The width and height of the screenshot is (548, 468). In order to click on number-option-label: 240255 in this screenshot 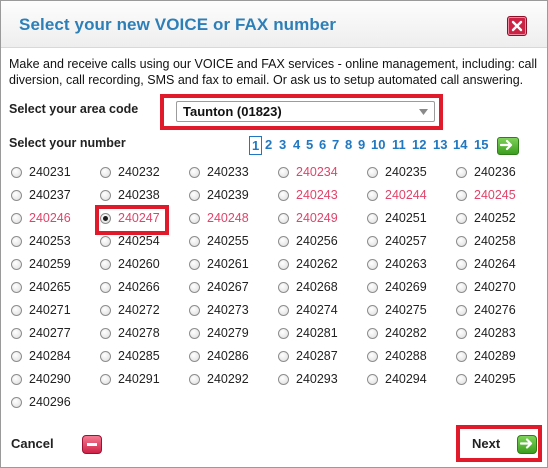, I will do `click(228, 241)`.